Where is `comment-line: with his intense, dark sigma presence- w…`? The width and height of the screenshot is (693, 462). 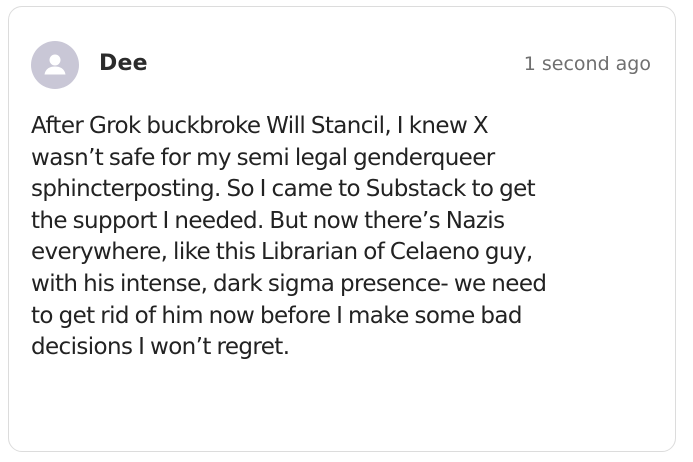 comment-line: with his intense, dark sigma presence- w… is located at coordinates (289, 283).